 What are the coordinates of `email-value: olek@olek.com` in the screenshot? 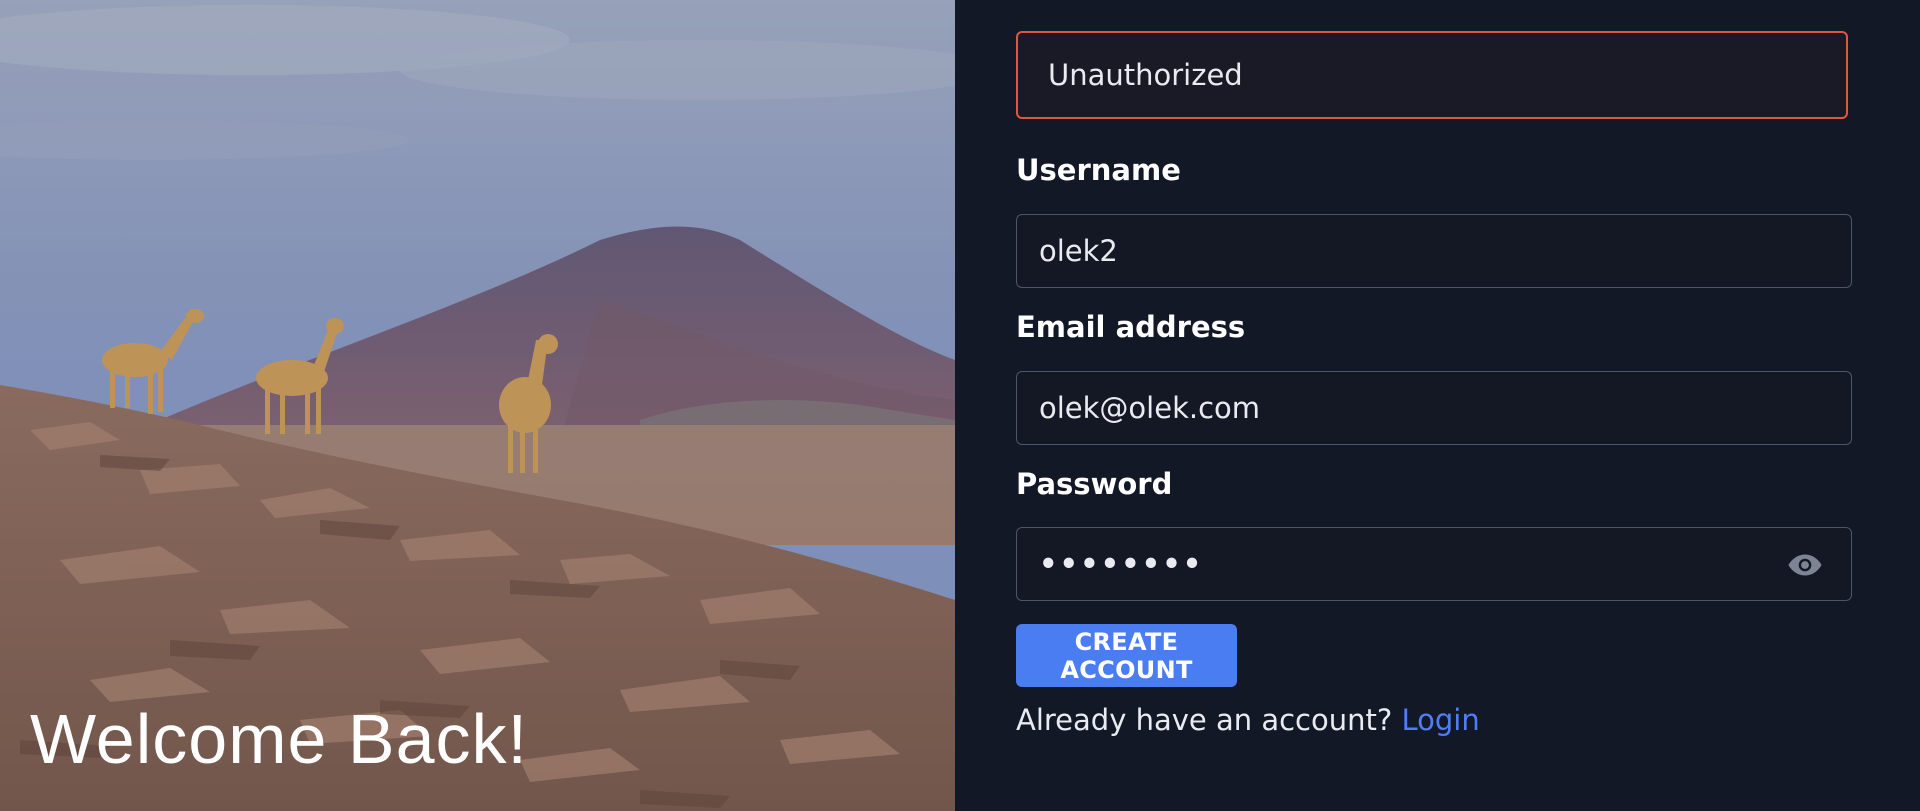 It's located at (1150, 408).